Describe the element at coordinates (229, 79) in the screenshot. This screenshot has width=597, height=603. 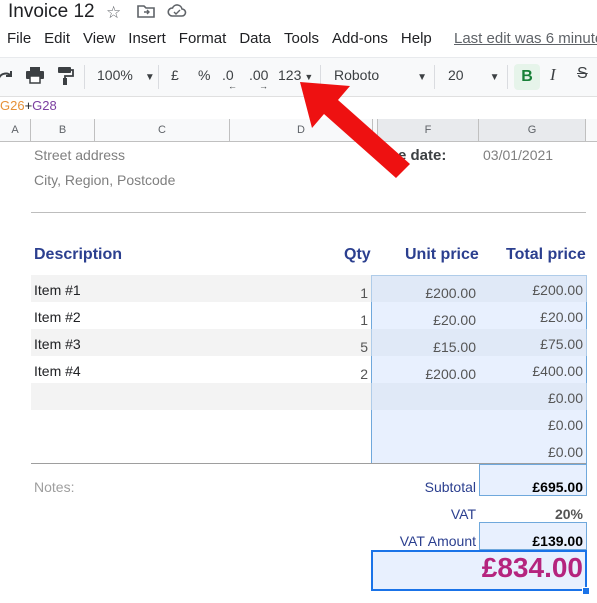
I see `decrease-decimal-button: .0 ←` at that location.